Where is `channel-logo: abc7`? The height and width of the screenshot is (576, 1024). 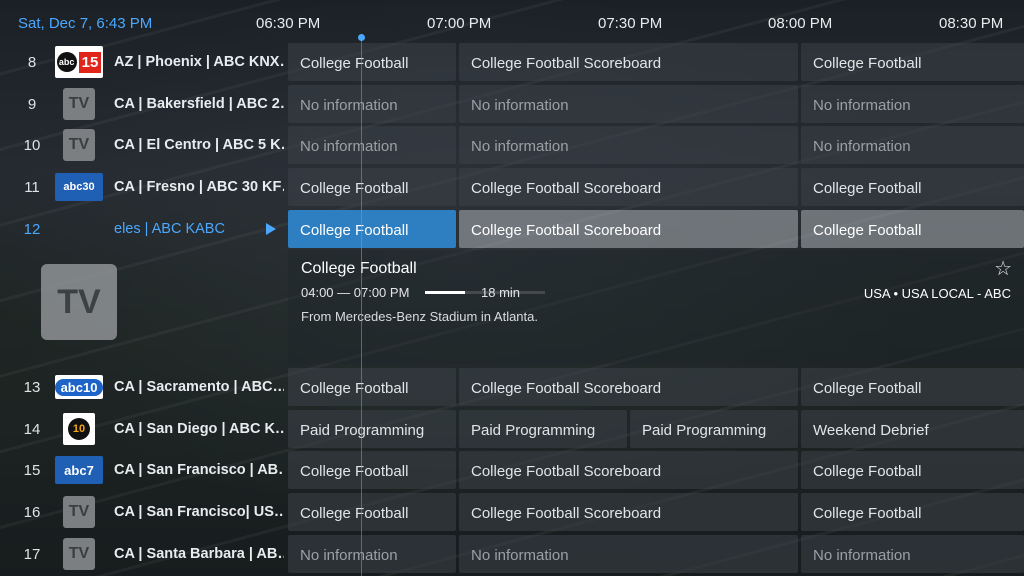
channel-logo: abc7 is located at coordinates (79, 470).